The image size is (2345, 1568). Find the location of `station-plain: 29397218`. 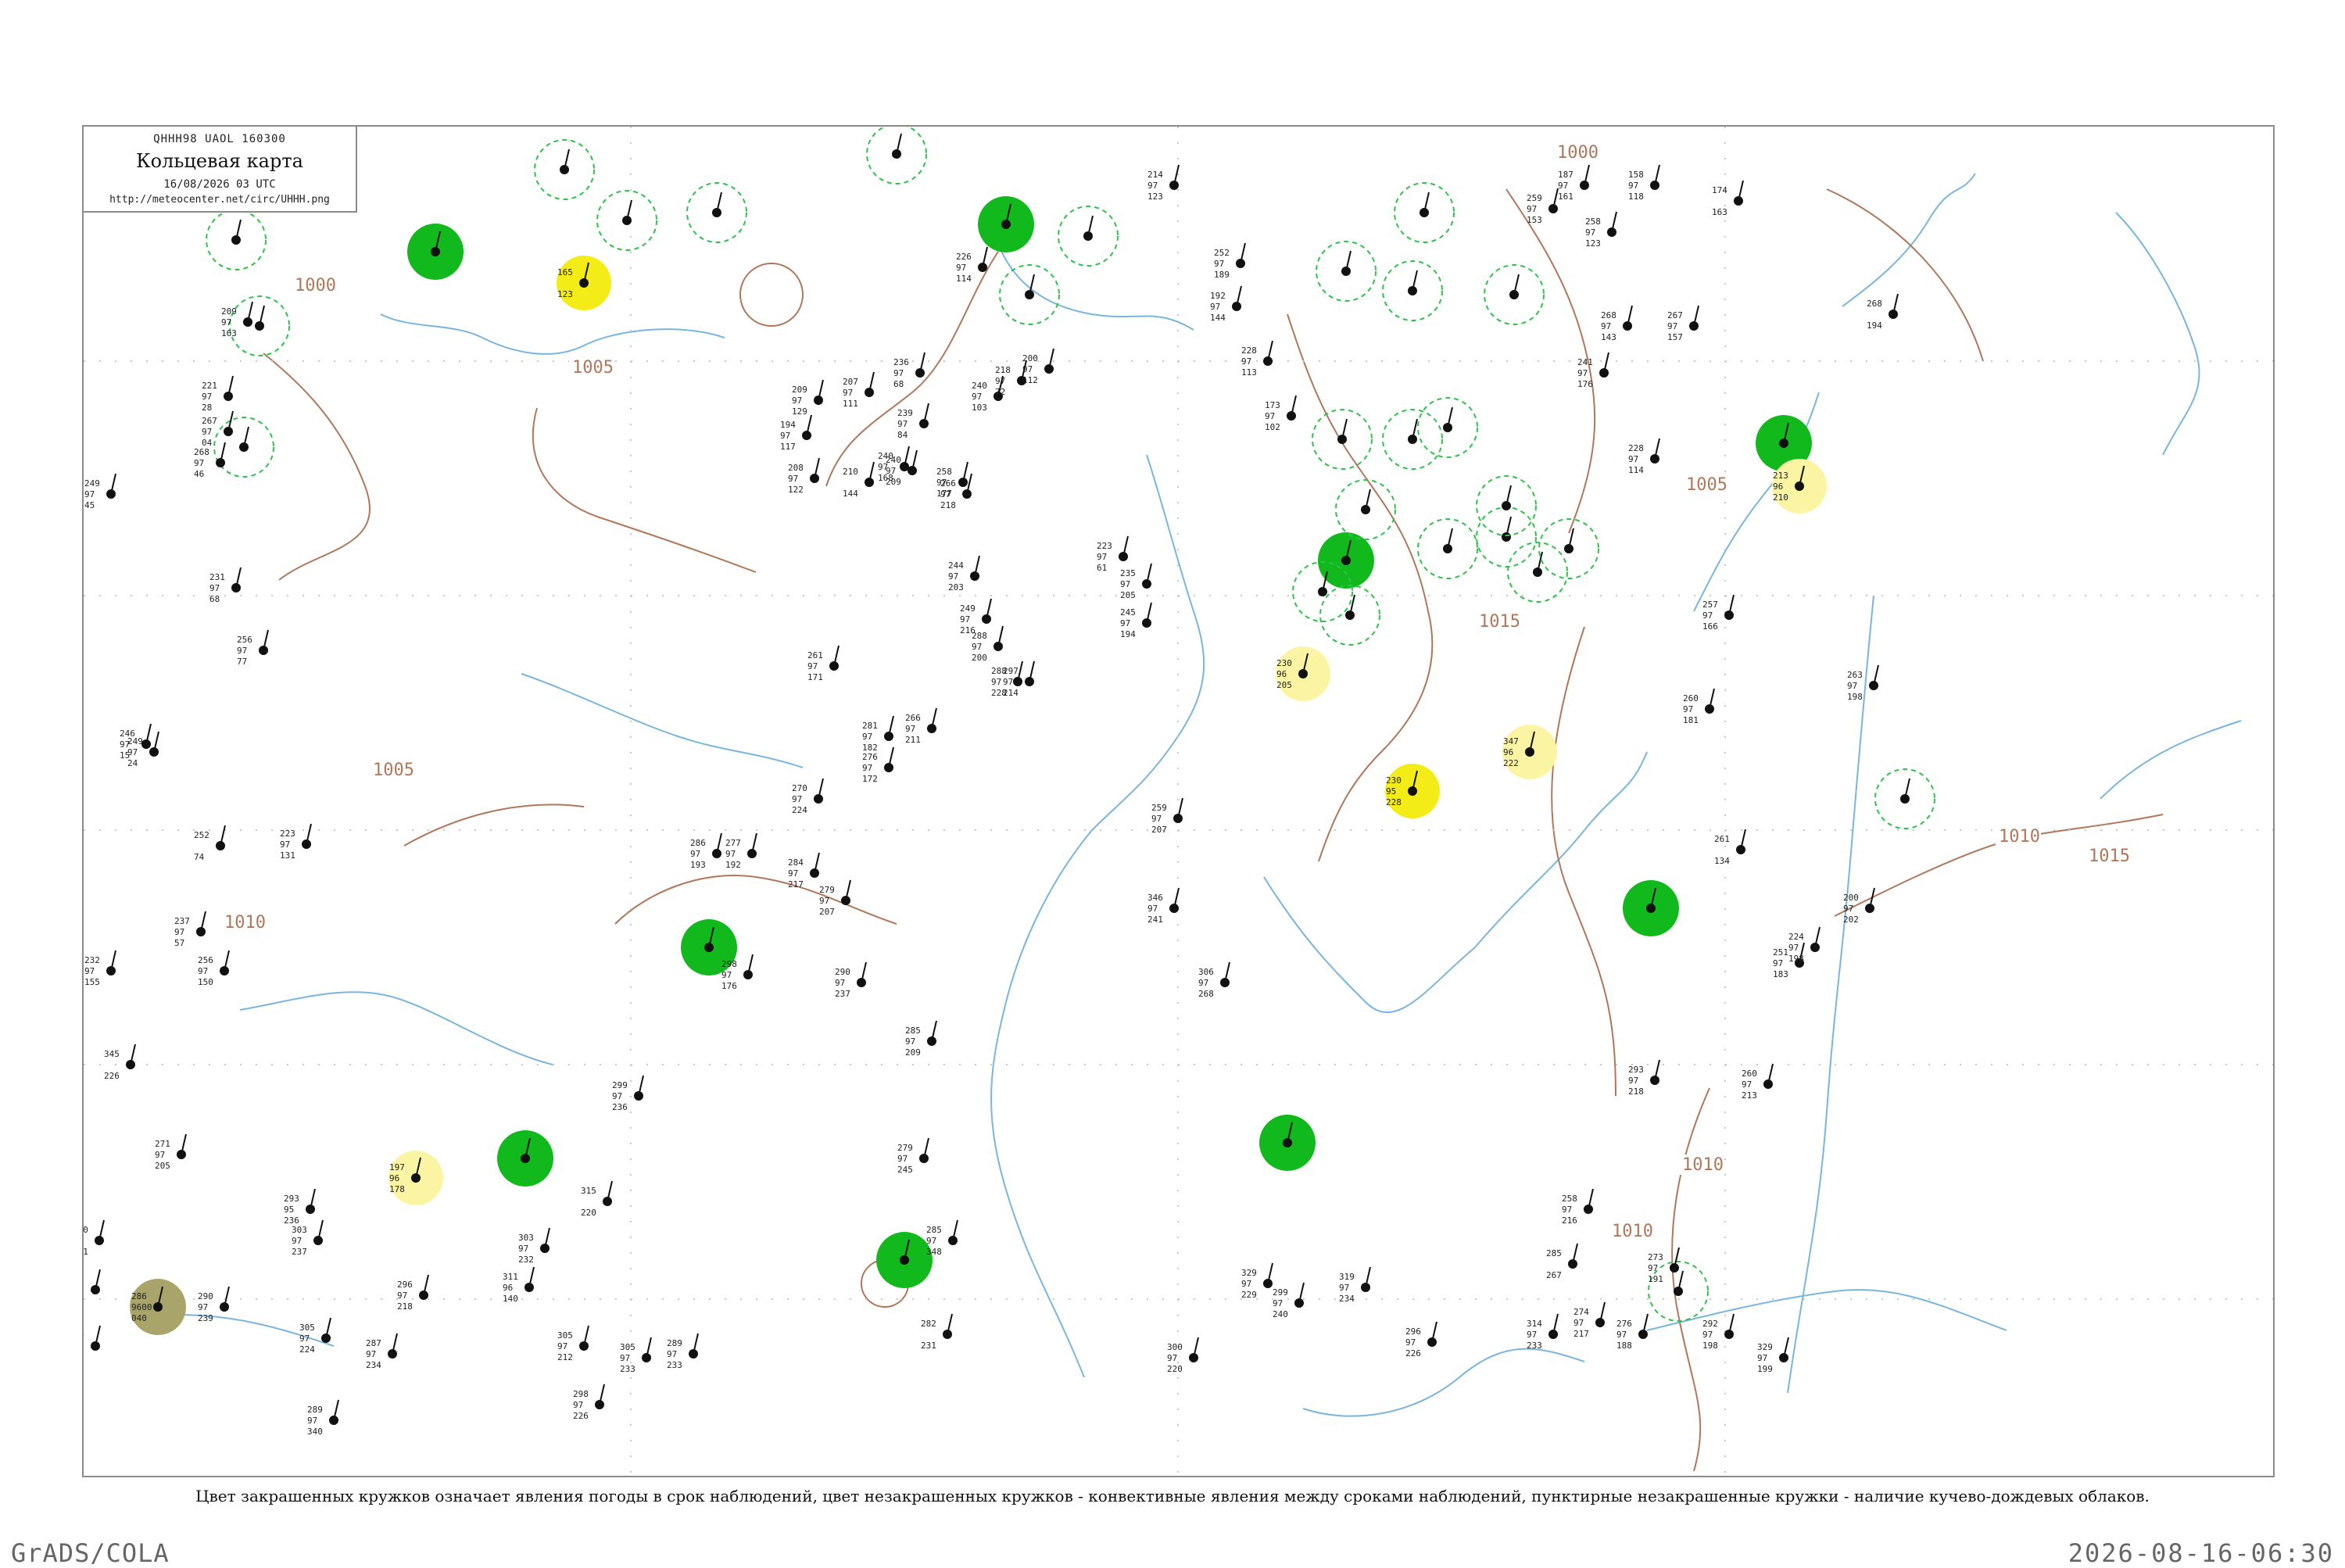

station-plain: 29397218 is located at coordinates (1644, 1078).